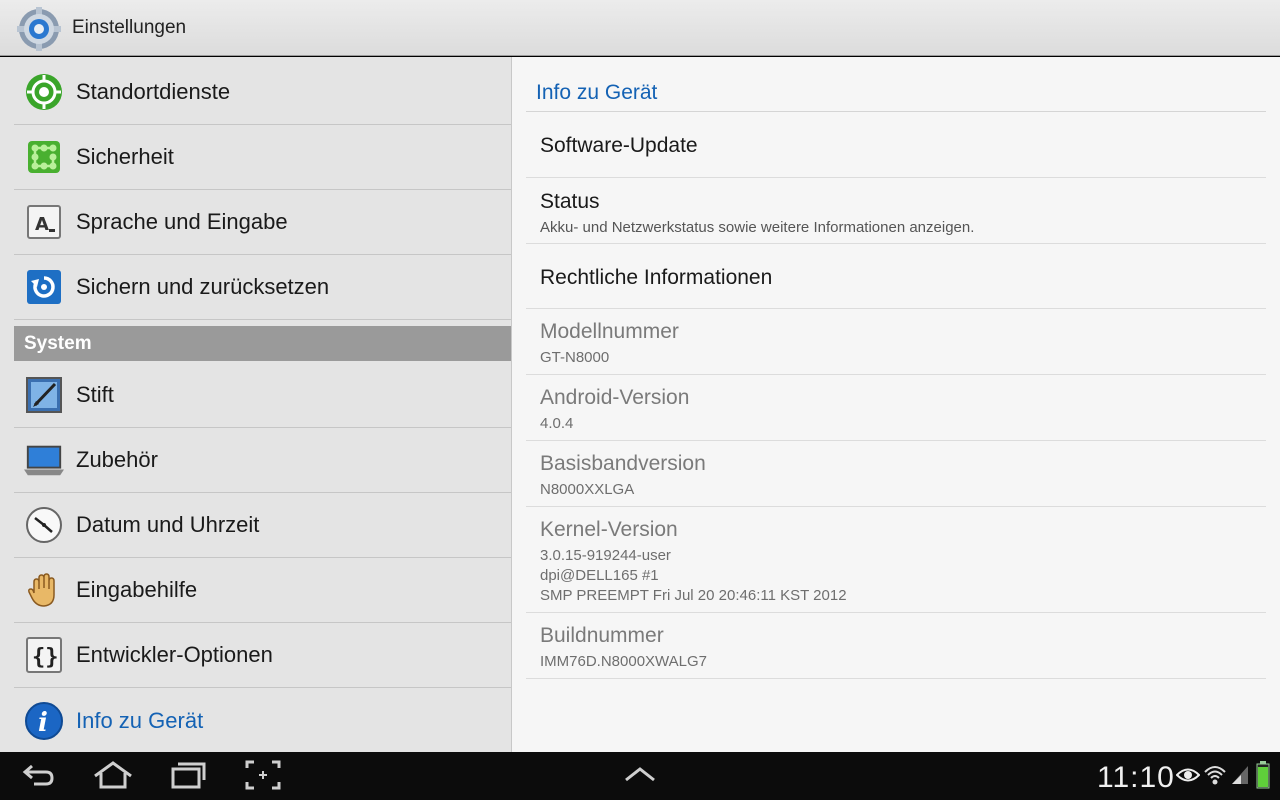 The width and height of the screenshot is (1280, 800). I want to click on row-rechtliche-informationen: Rechtliche Informationen, so click(896, 276).